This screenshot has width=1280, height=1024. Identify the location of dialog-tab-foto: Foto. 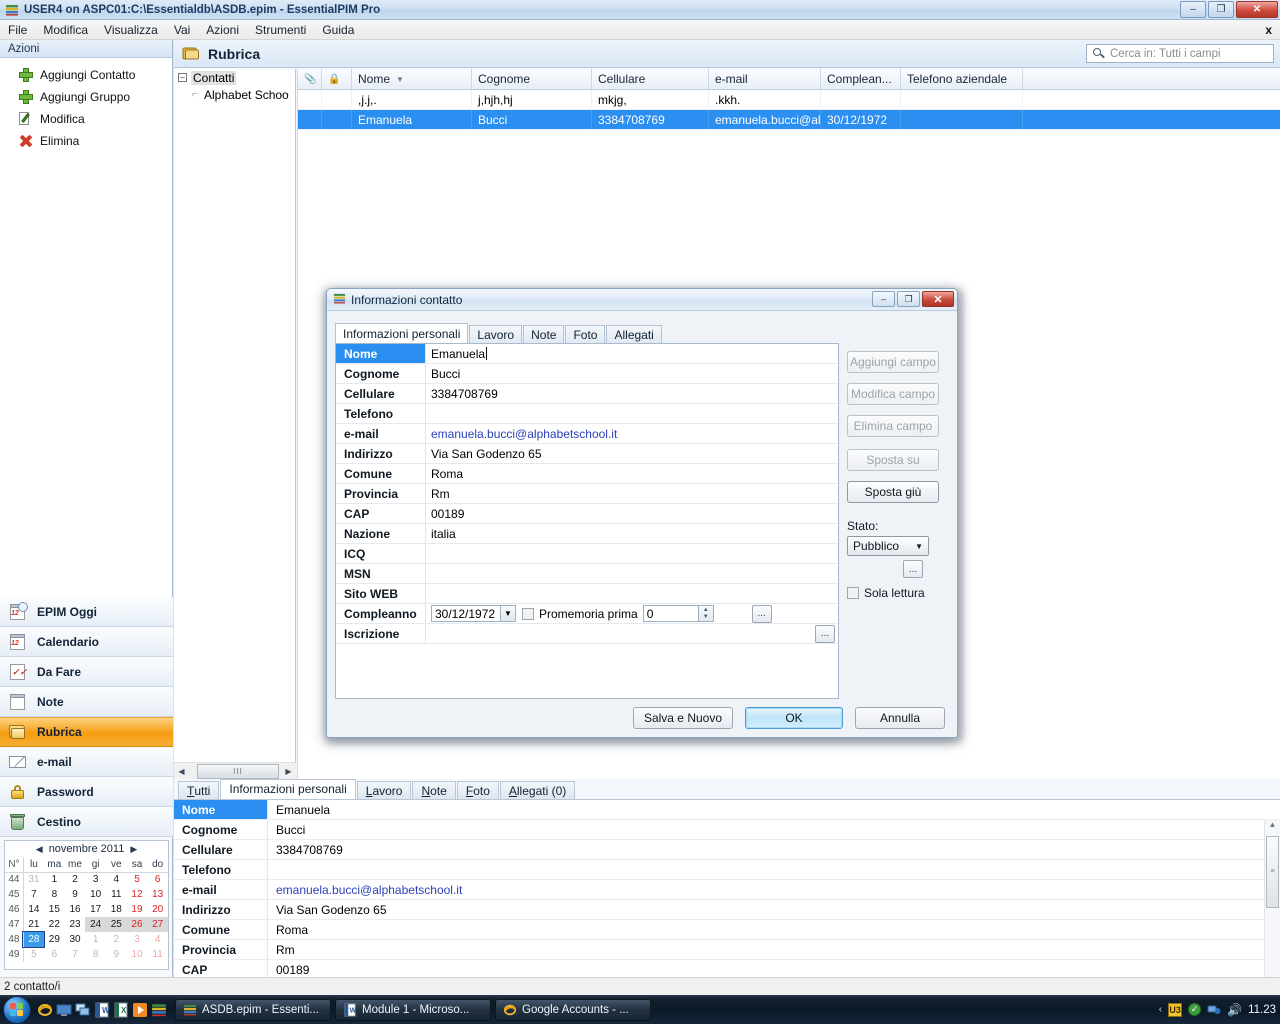
(585, 334).